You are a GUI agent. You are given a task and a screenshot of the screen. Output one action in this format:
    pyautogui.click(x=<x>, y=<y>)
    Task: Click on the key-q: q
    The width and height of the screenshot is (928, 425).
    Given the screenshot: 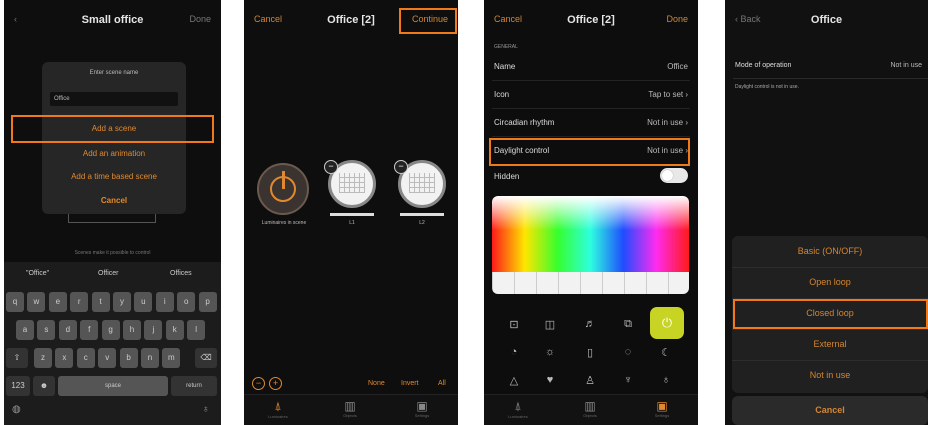 What is the action you would take?
    pyautogui.click(x=15, y=302)
    